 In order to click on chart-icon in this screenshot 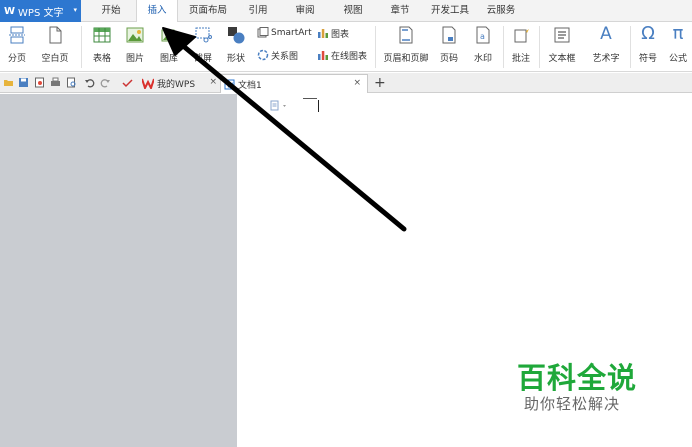, I will do `click(323, 33)`.